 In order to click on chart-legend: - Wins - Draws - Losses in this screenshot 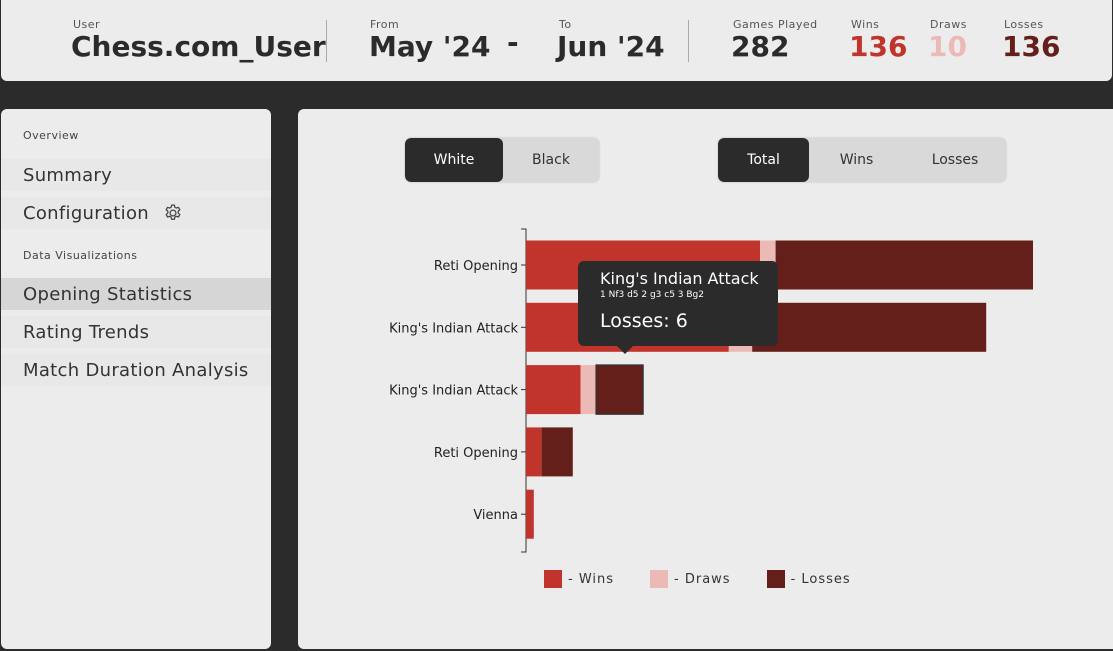, I will do `click(715, 579)`.